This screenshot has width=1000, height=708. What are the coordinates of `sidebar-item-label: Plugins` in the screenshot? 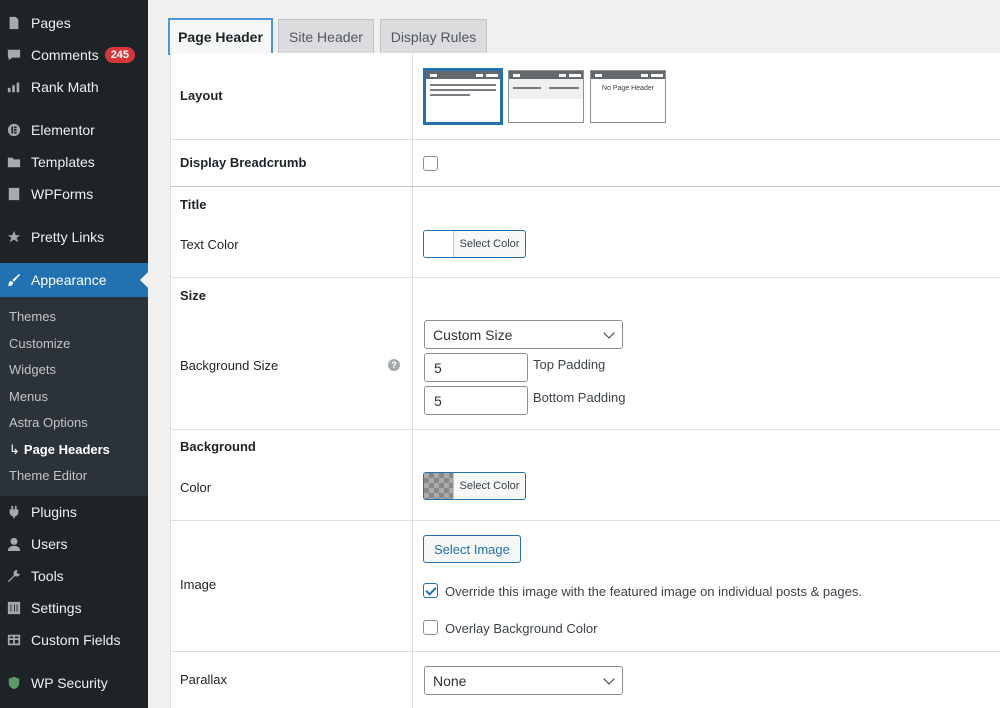 It's located at (54, 512).